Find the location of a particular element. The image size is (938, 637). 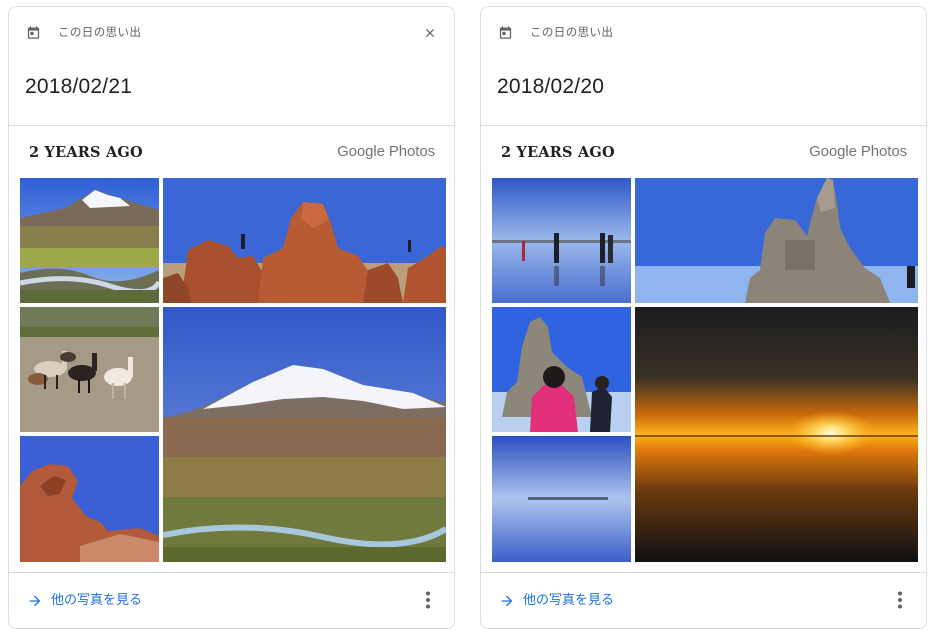

memory-date: 2018/02/21 is located at coordinates (79, 86).